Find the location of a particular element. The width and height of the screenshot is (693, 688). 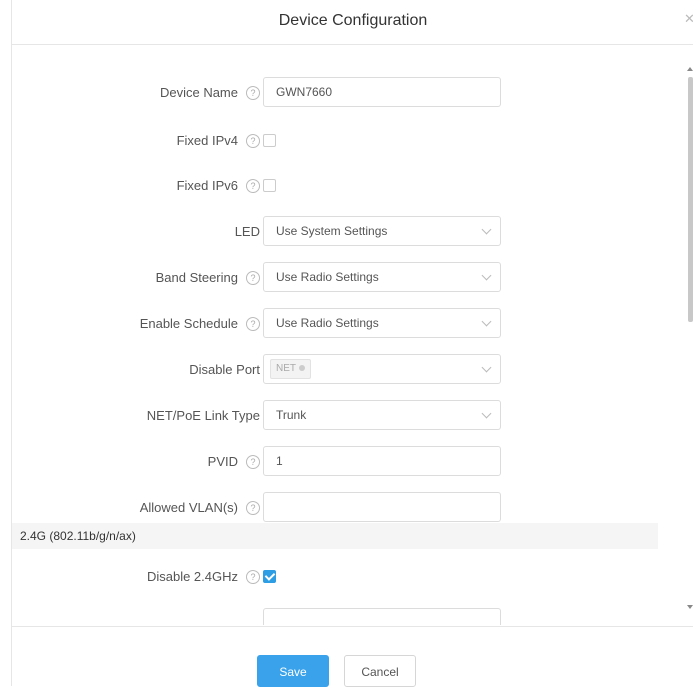

link-type-label: NET/PoE Link Type is located at coordinates (203, 415).